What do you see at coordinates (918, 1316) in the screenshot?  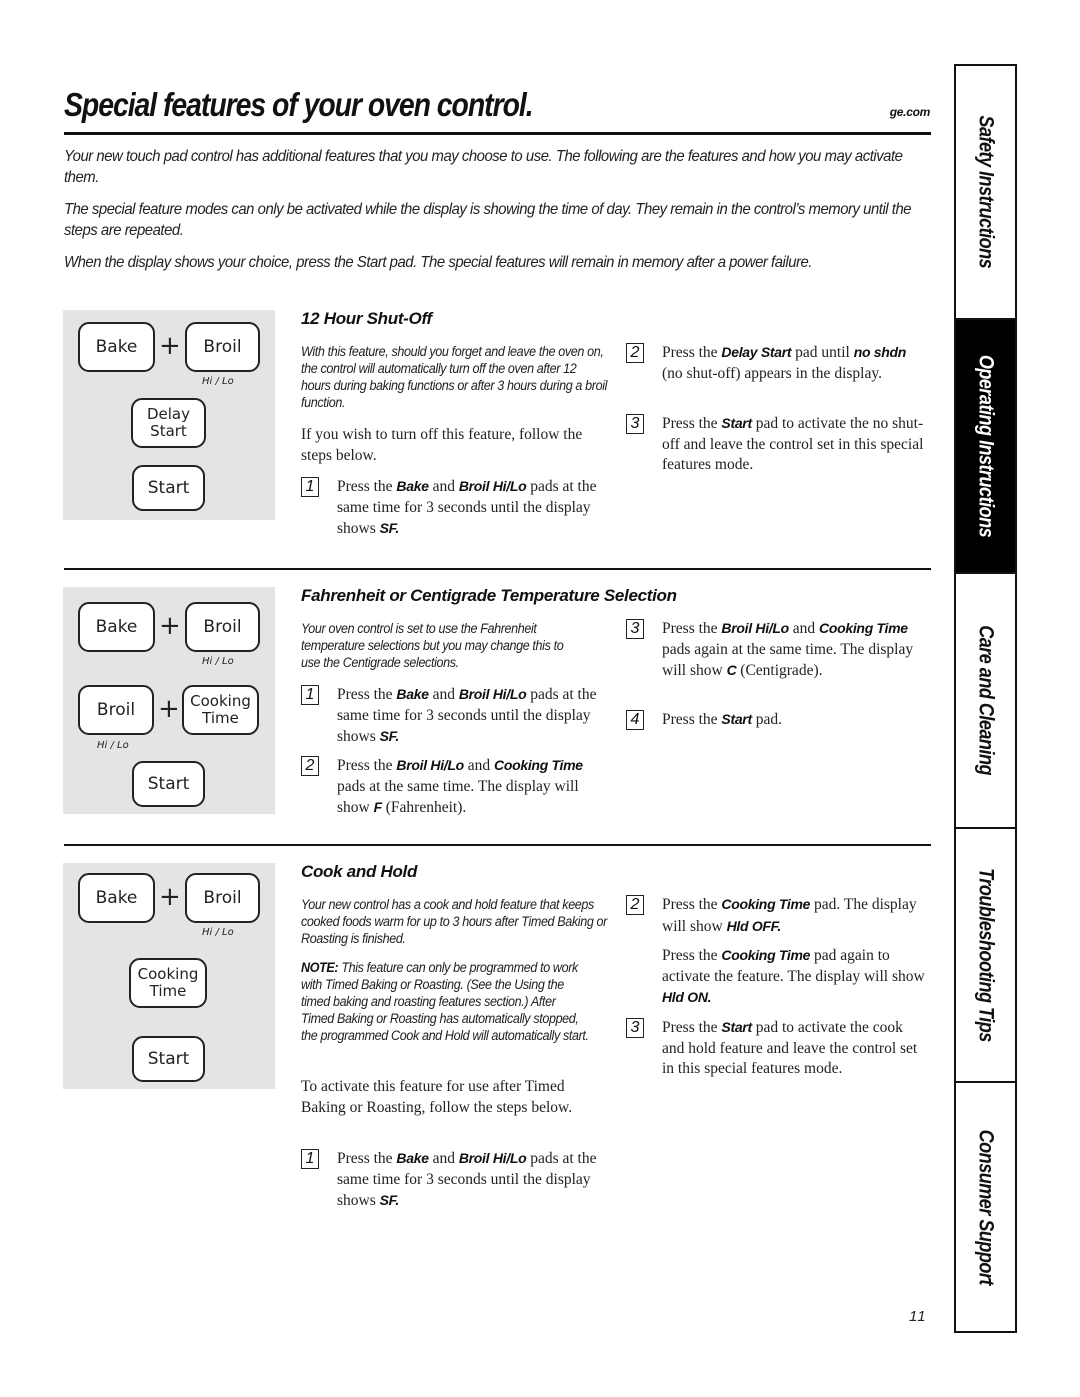 I see `page-number: 11` at bounding box center [918, 1316].